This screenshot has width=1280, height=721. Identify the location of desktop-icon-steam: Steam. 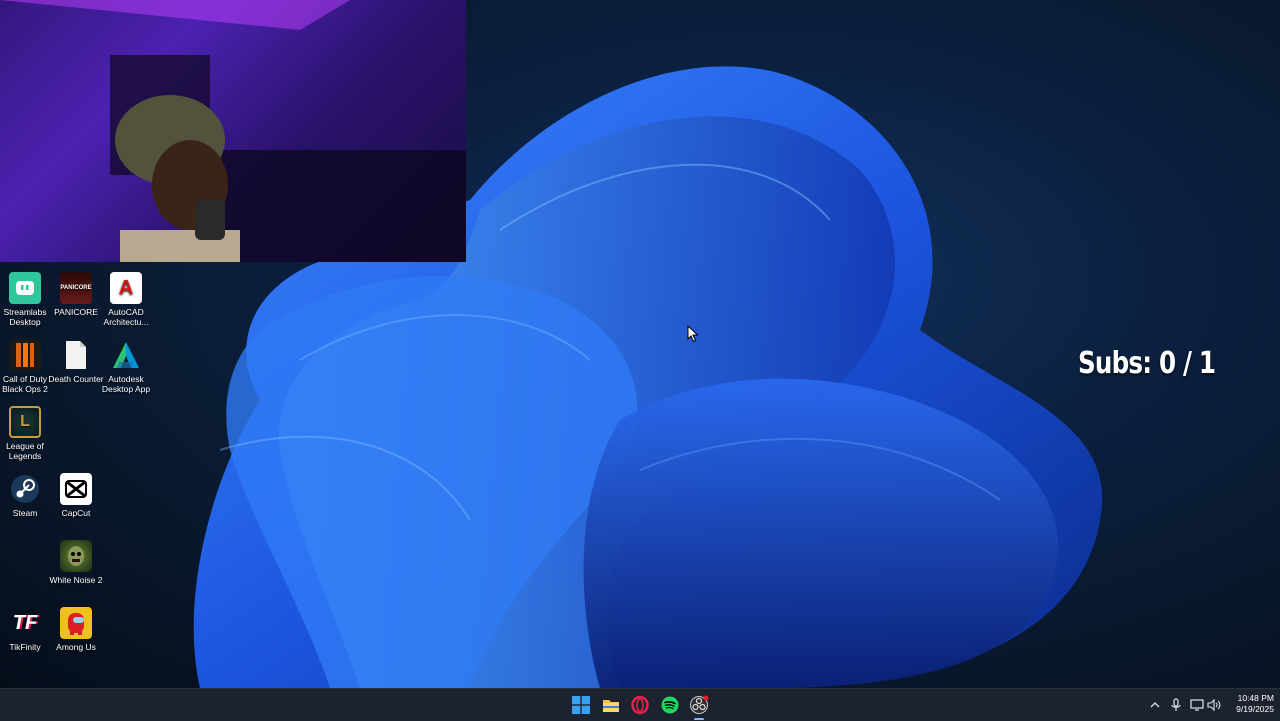
(27, 495).